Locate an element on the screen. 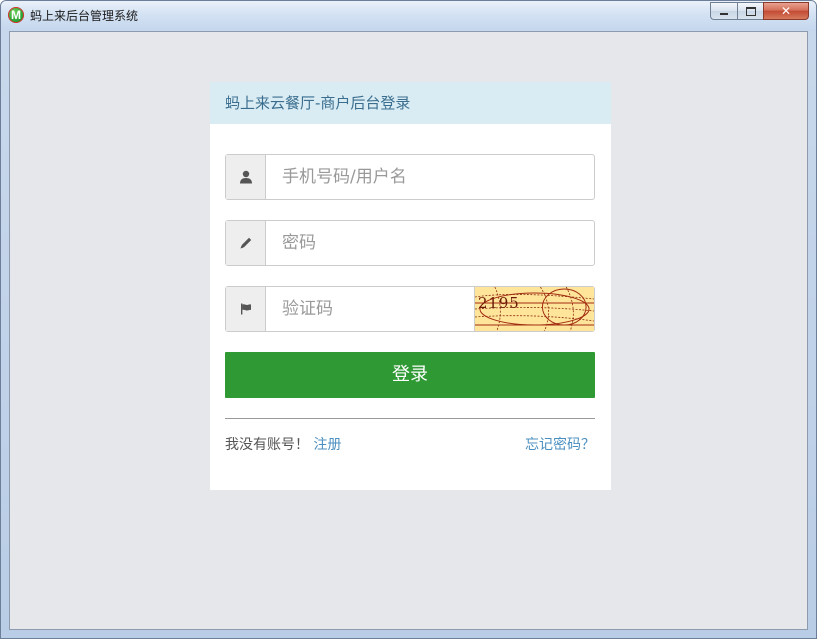  forgot-password-link: 忘记密码？ is located at coordinates (560, 444).